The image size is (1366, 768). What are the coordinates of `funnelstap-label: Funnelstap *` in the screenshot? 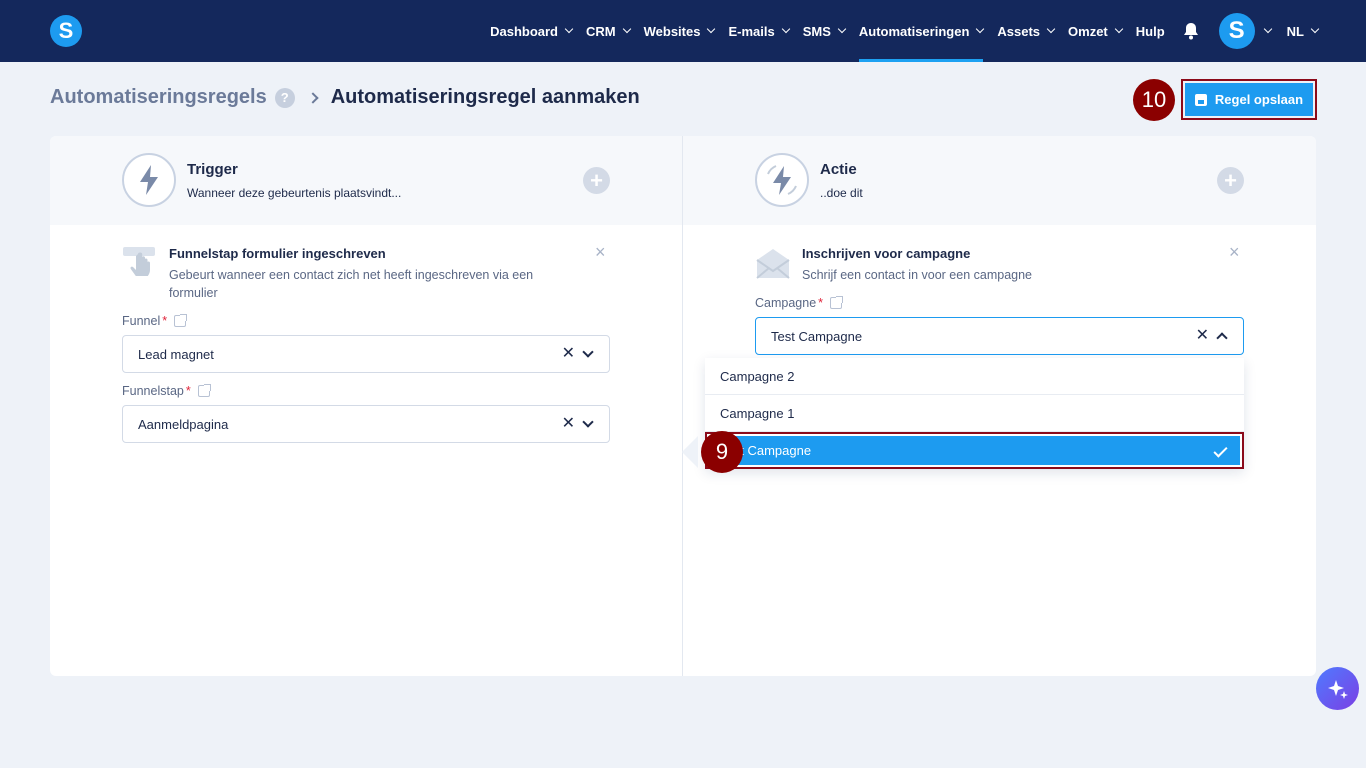 It's located at (166, 391).